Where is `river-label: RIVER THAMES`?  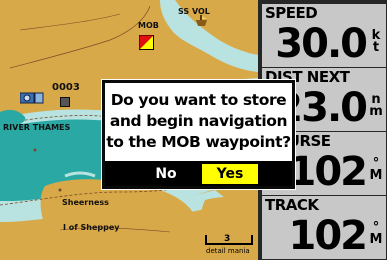
river-label: RIVER THAMES is located at coordinates (37, 127).